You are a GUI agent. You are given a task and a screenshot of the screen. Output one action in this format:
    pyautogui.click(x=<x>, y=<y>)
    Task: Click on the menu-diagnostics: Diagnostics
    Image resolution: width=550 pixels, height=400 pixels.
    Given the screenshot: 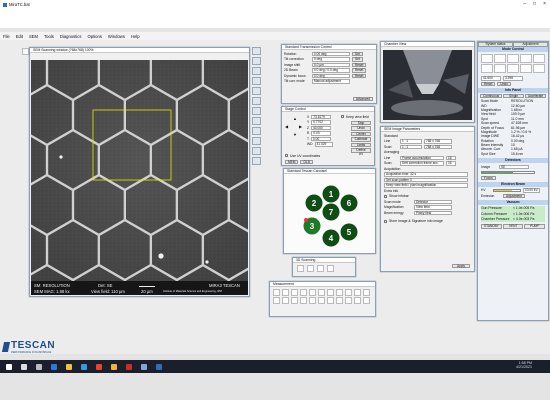 What is the action you would take?
    pyautogui.click(x=71, y=36)
    